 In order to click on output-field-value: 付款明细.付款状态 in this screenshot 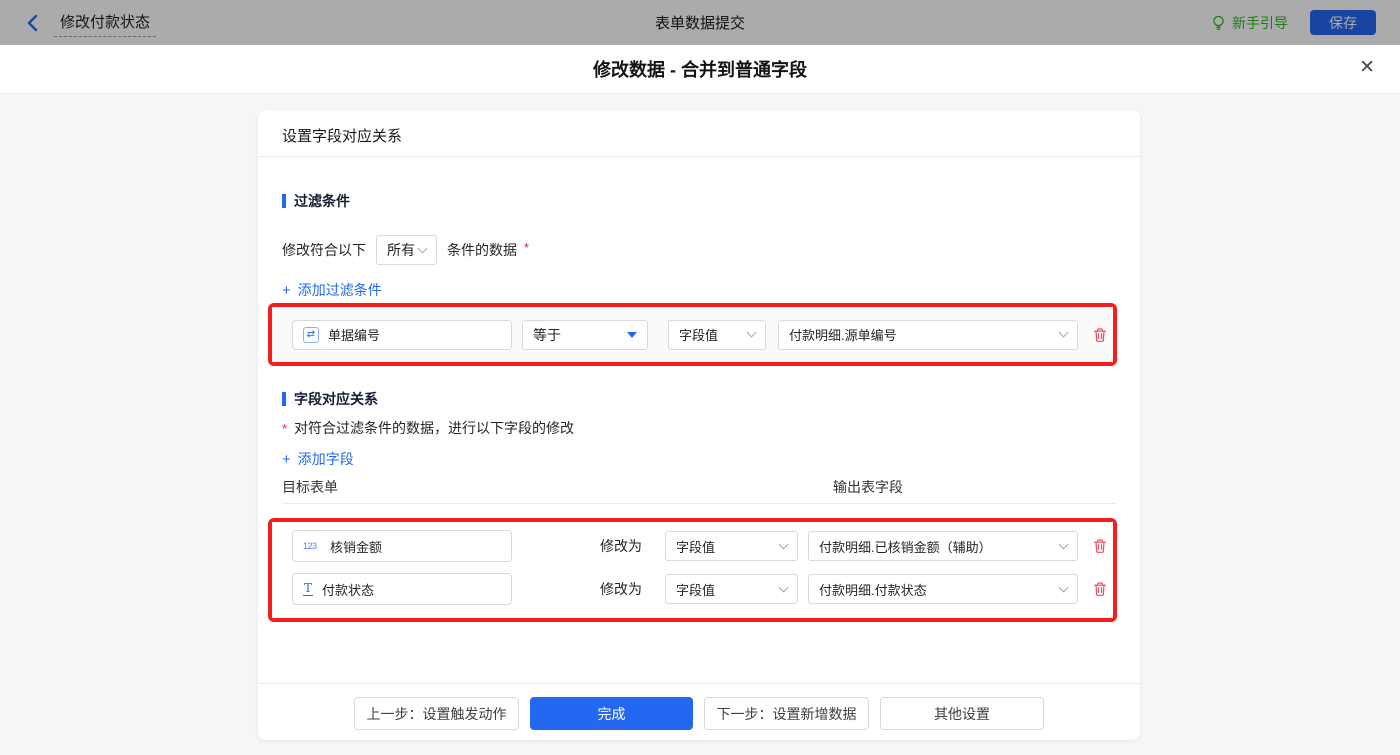, I will do `click(873, 590)`.